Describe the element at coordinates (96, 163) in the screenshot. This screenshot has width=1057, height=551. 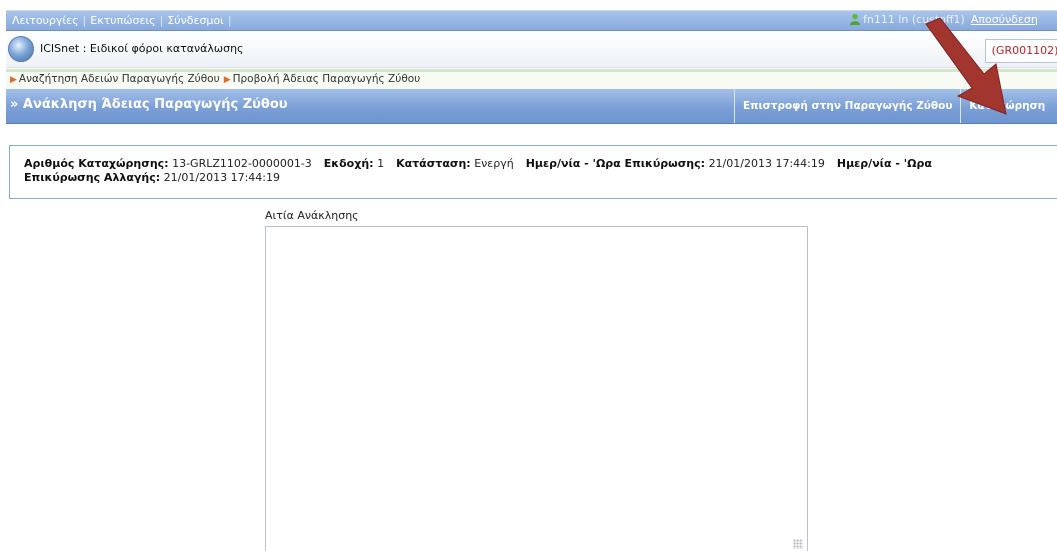
I see `reg-no-label: Αριθμός Καταχώρησης:` at that location.